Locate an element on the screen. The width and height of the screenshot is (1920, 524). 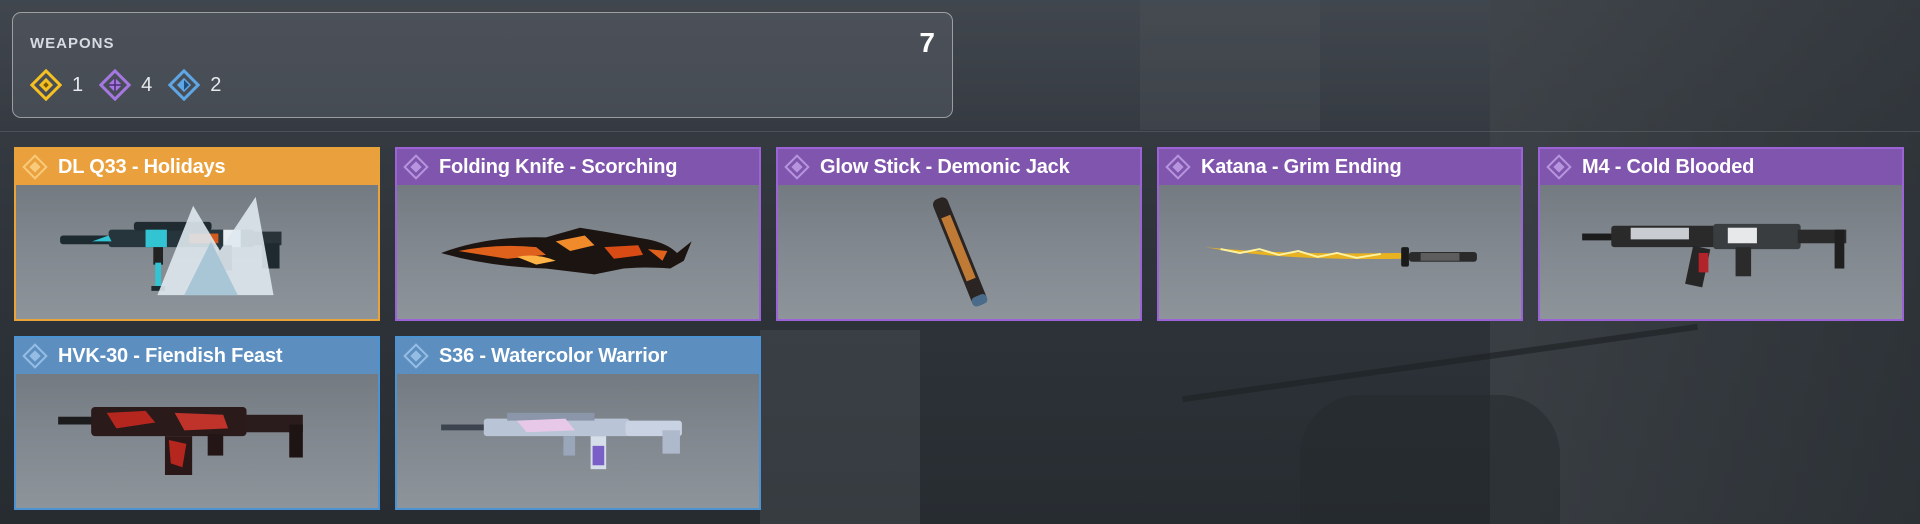
weapon-name: Folding Knife - Scorching is located at coordinates (558, 166).